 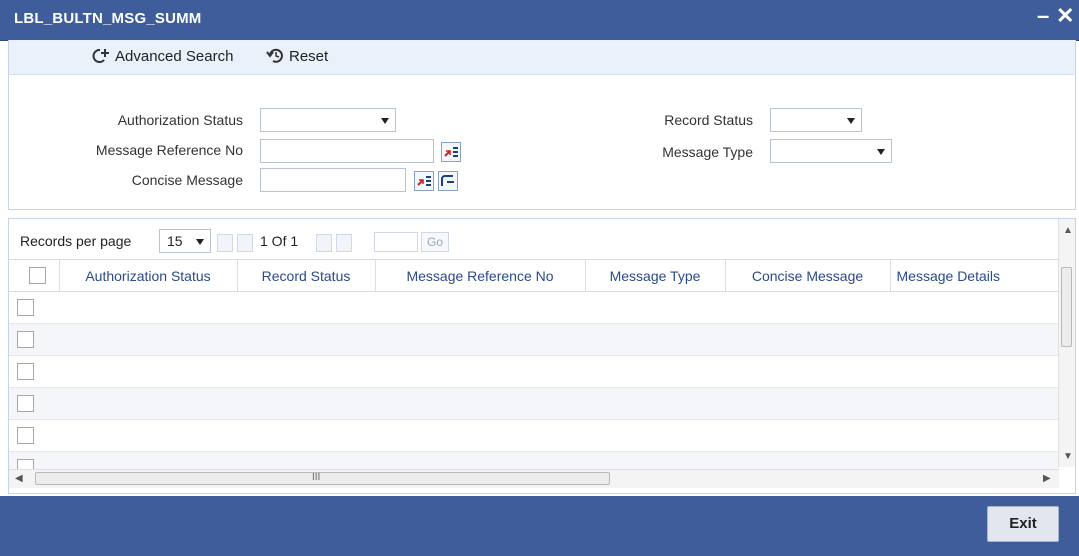 I want to click on advanced-search-label: Advanced Search, so click(x=174, y=56).